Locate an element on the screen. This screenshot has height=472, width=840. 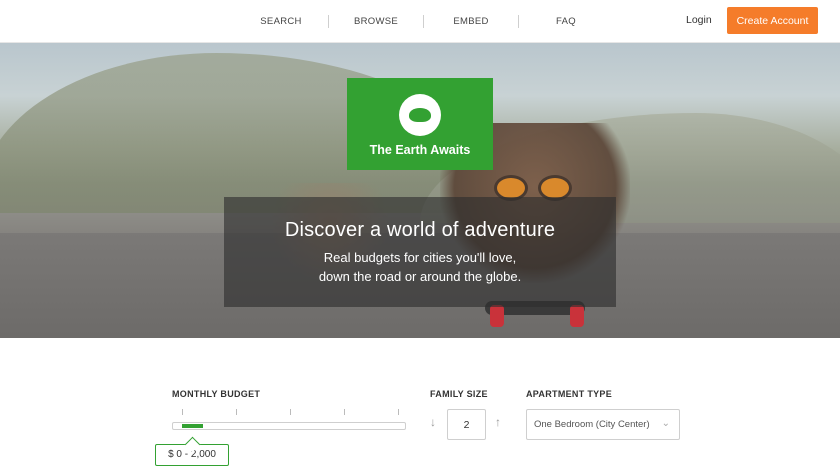
create-account-button: Create Account is located at coordinates (772, 20).